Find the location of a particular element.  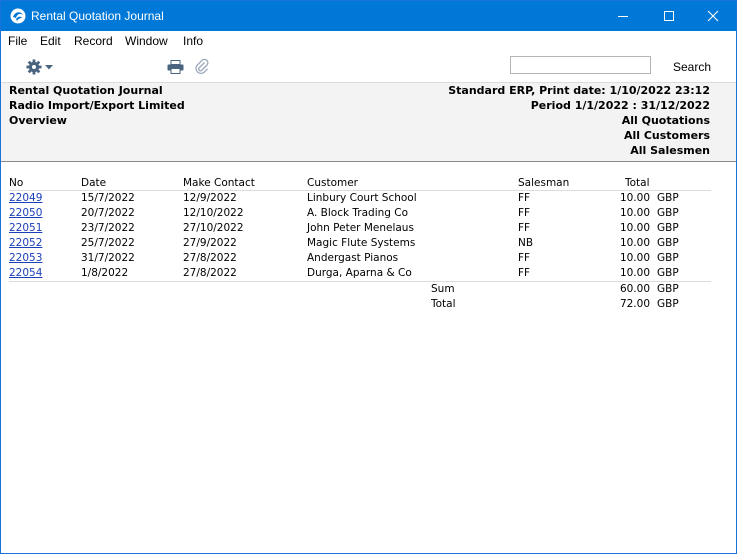

row-make-contact: 12/9/2022 is located at coordinates (210, 198).